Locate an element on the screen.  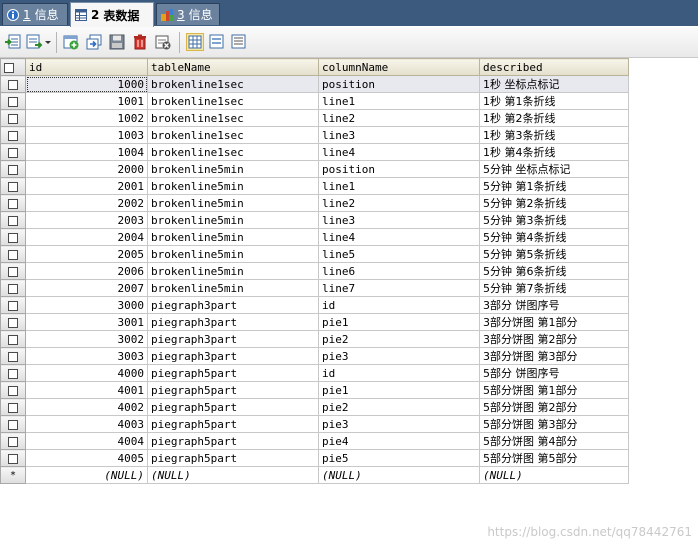
column-header-tablename: tableName is located at coordinates (233, 67).